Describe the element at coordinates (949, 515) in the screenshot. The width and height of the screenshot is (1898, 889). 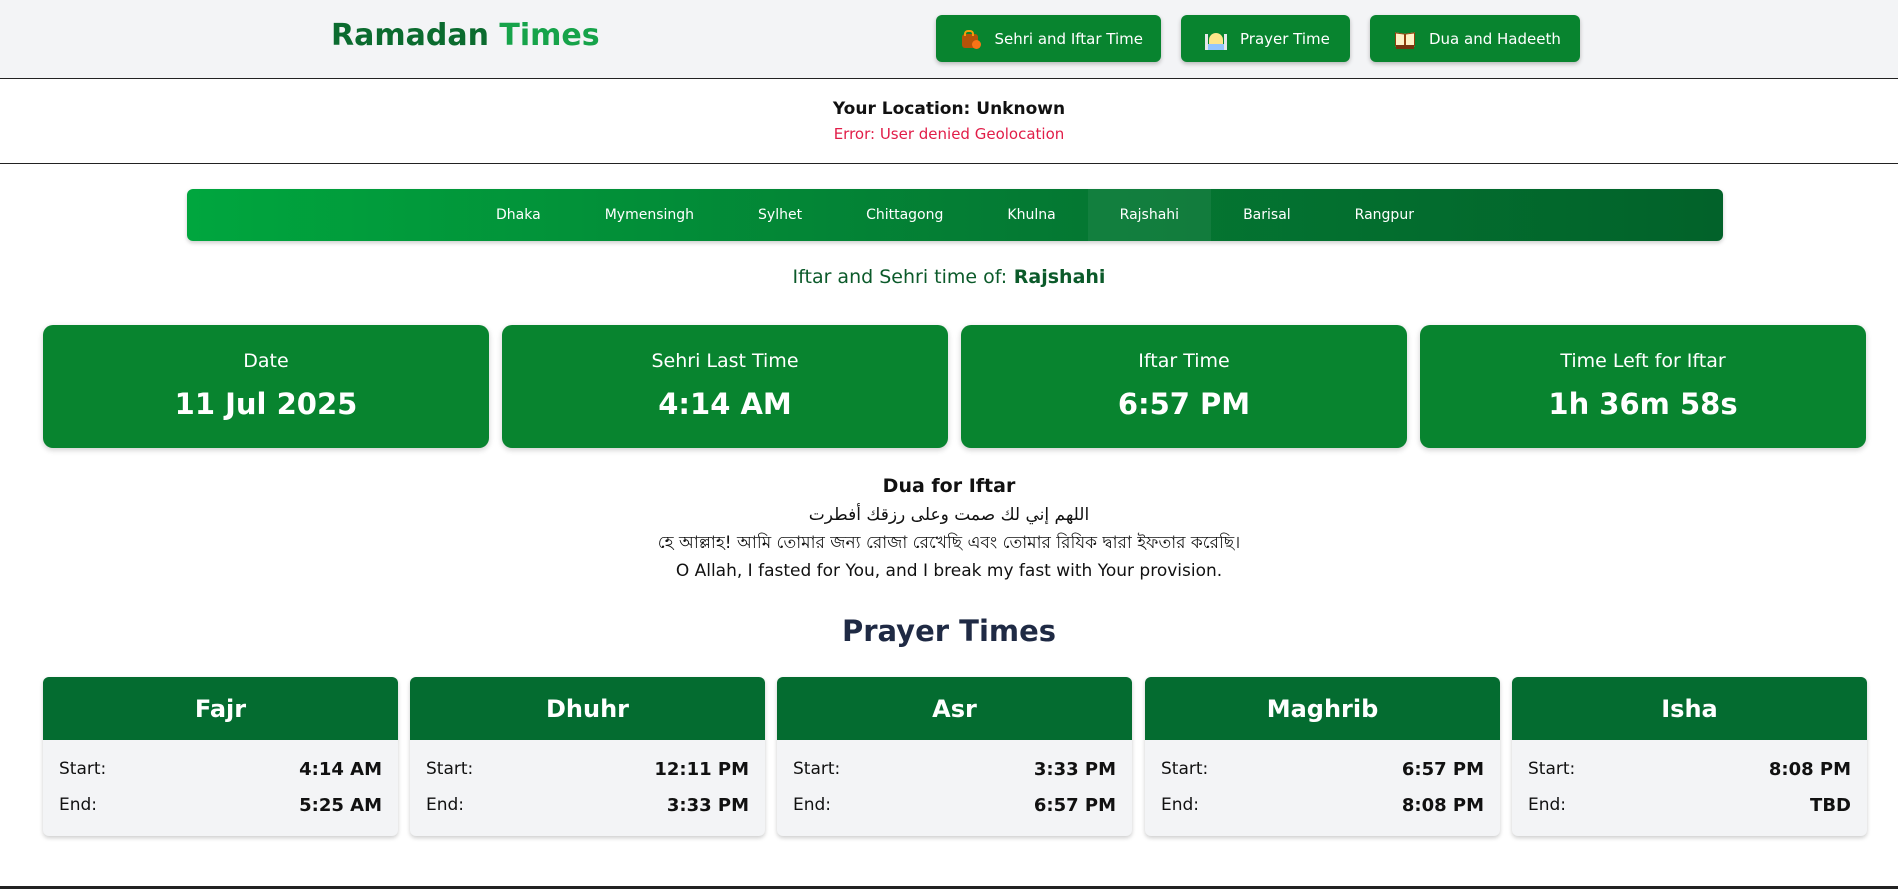
I see `dua-arabic: اللهم إني لك صمت وعلى رزقك أفطرت` at that location.